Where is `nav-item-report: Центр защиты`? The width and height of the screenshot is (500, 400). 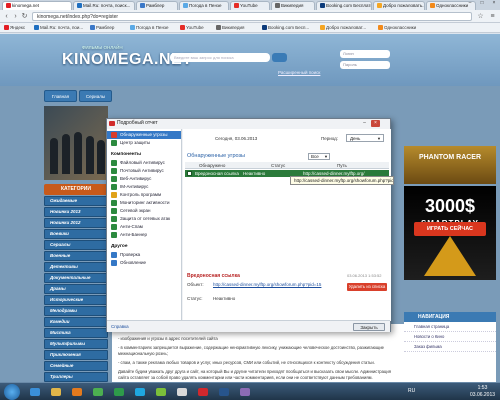
nav-item-report: Центр защиты is located at coordinates (144, 143).